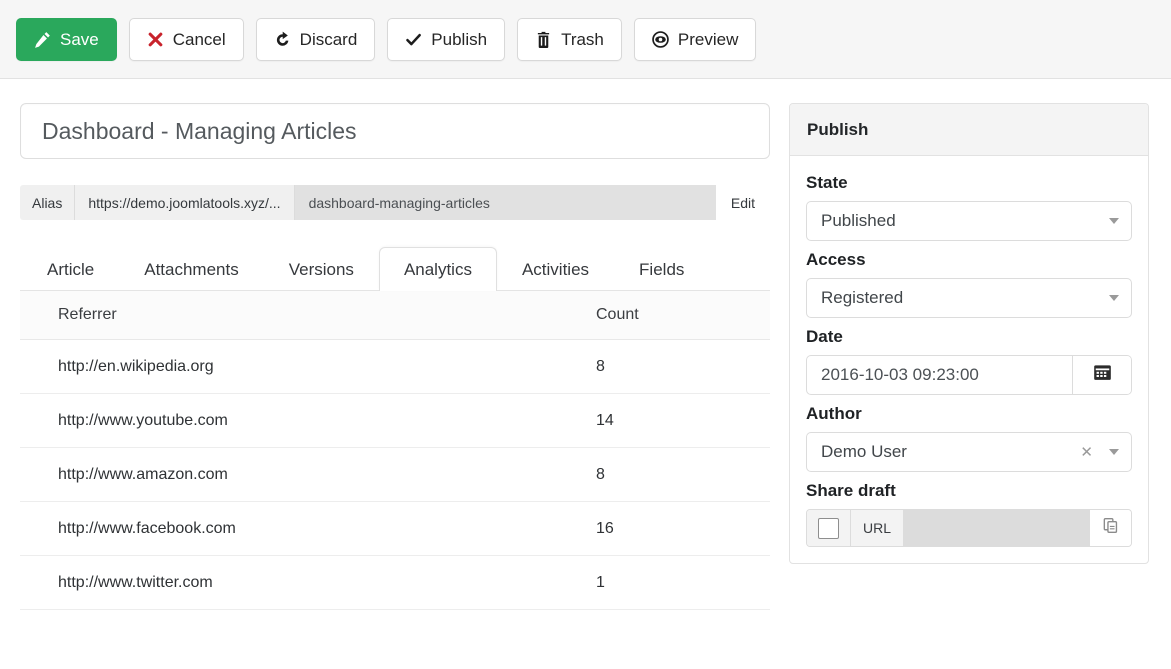  What do you see at coordinates (851, 490) in the screenshot?
I see `share-draft-label: Share draft` at bounding box center [851, 490].